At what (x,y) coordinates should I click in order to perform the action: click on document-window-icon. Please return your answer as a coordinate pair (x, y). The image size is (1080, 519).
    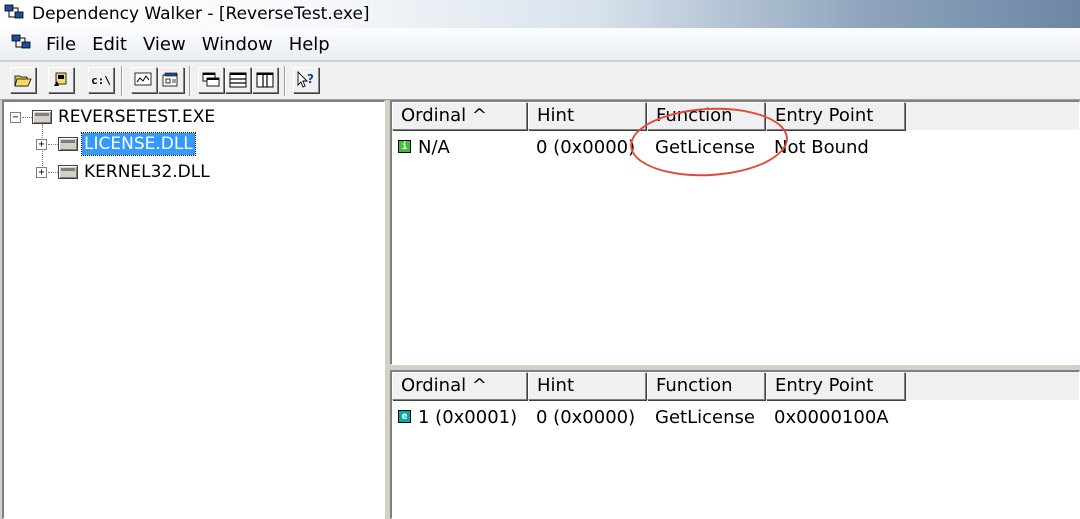
    Looking at the image, I should click on (21, 44).